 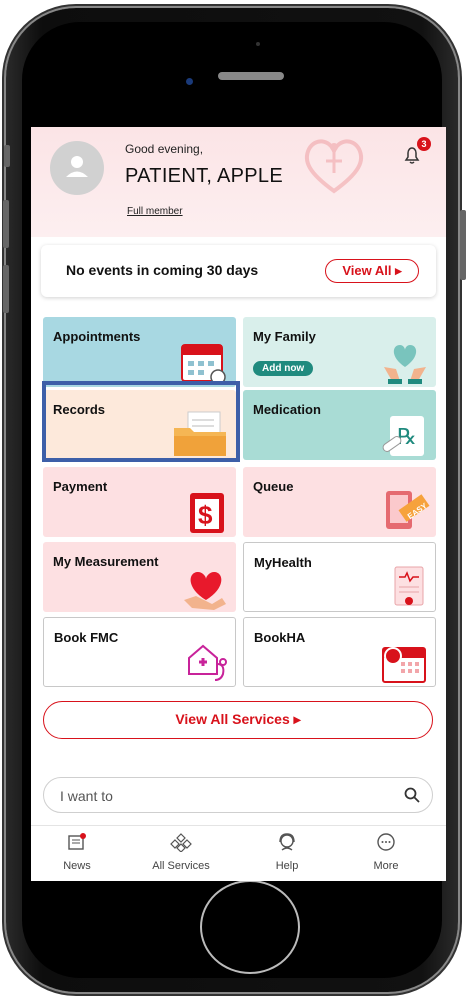 I want to click on volume-button-left, so click(x=7, y=156).